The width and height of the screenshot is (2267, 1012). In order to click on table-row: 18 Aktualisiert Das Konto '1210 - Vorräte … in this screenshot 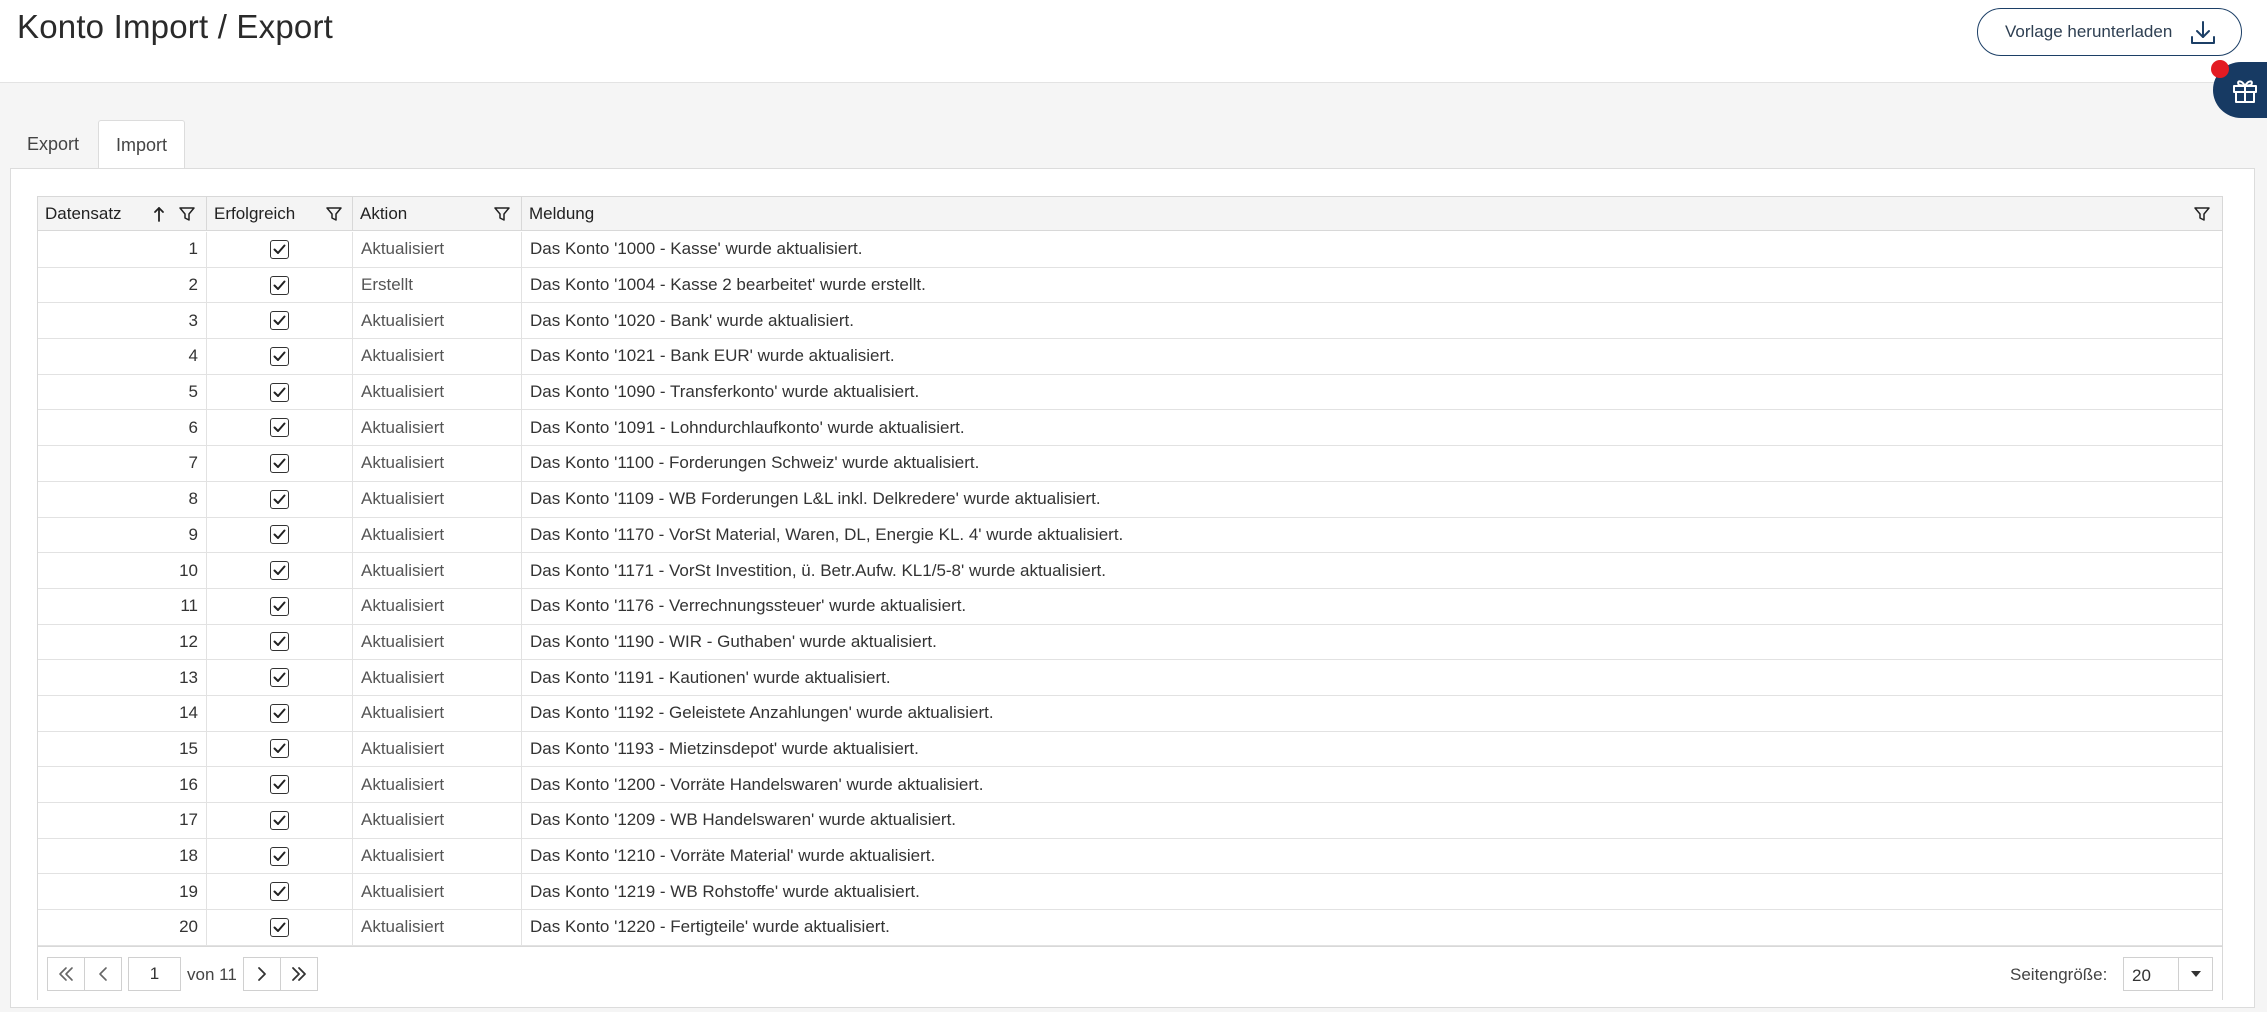, I will do `click(1130, 856)`.